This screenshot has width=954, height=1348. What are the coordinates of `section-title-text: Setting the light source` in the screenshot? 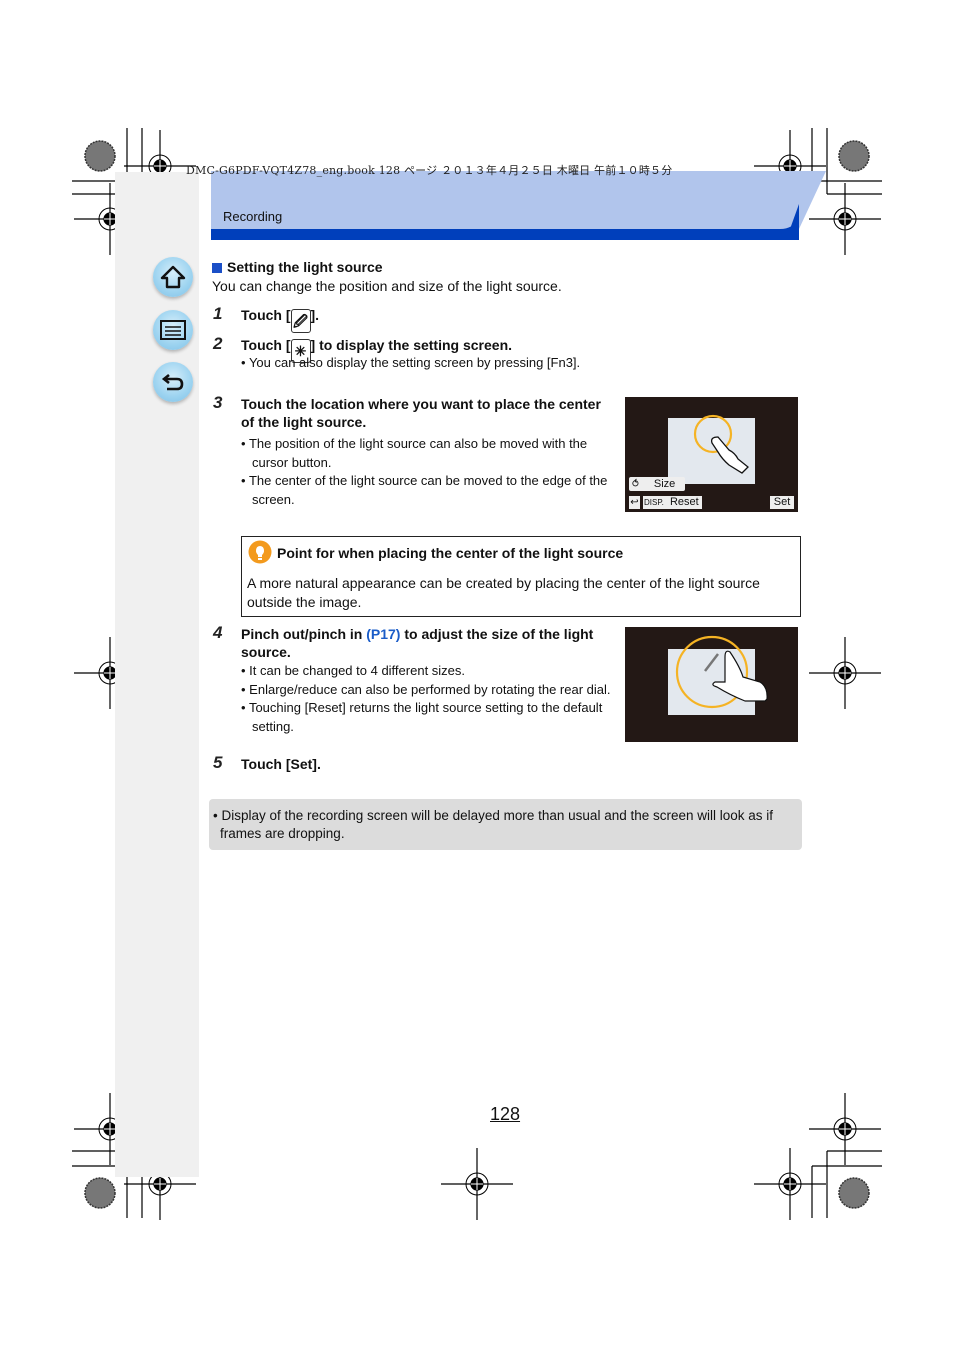 It's located at (305, 267).